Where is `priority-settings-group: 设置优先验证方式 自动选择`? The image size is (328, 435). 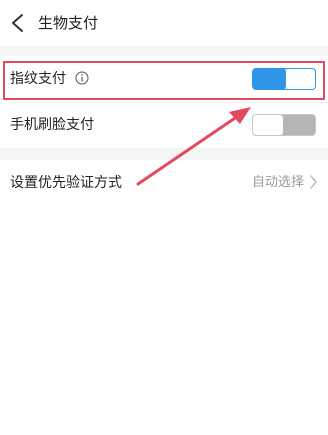 priority-settings-group: 设置优先验证方式 自动选择 is located at coordinates (164, 182).